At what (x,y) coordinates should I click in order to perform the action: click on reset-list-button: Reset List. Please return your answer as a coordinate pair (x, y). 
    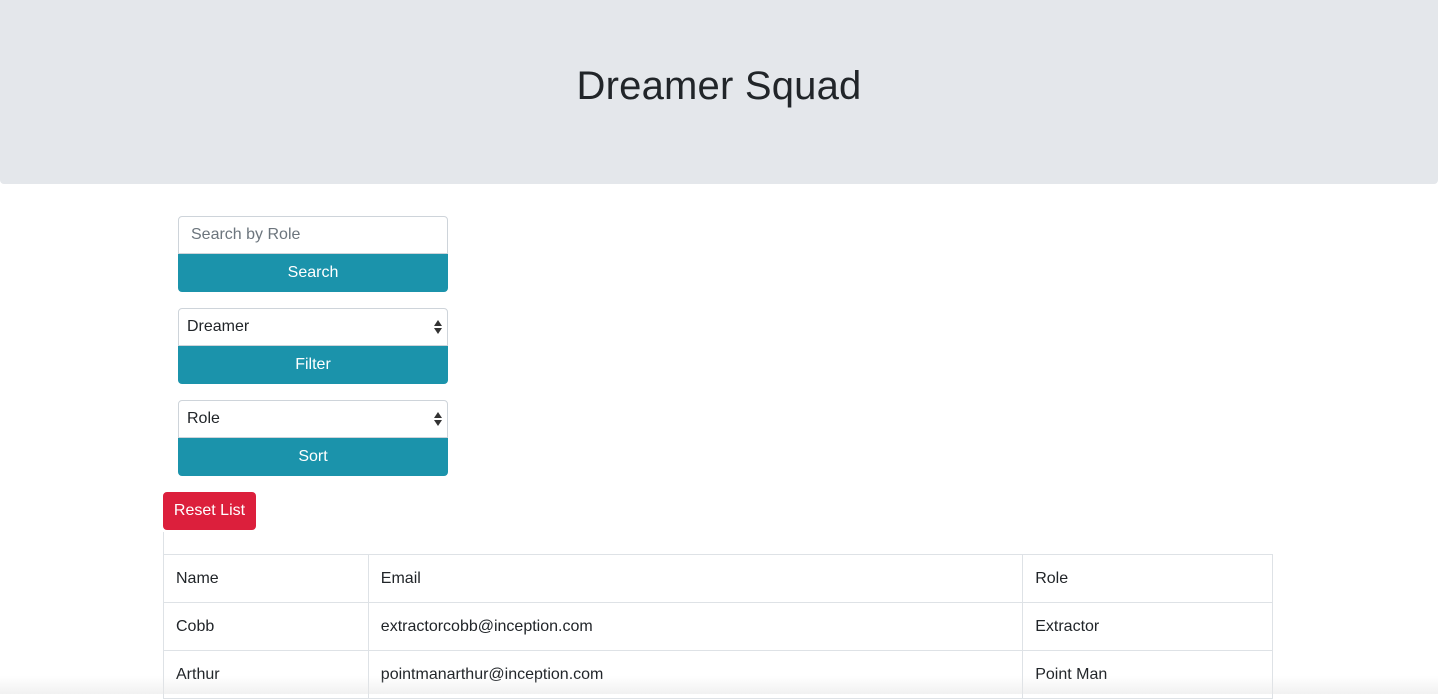
    Looking at the image, I should click on (209, 511).